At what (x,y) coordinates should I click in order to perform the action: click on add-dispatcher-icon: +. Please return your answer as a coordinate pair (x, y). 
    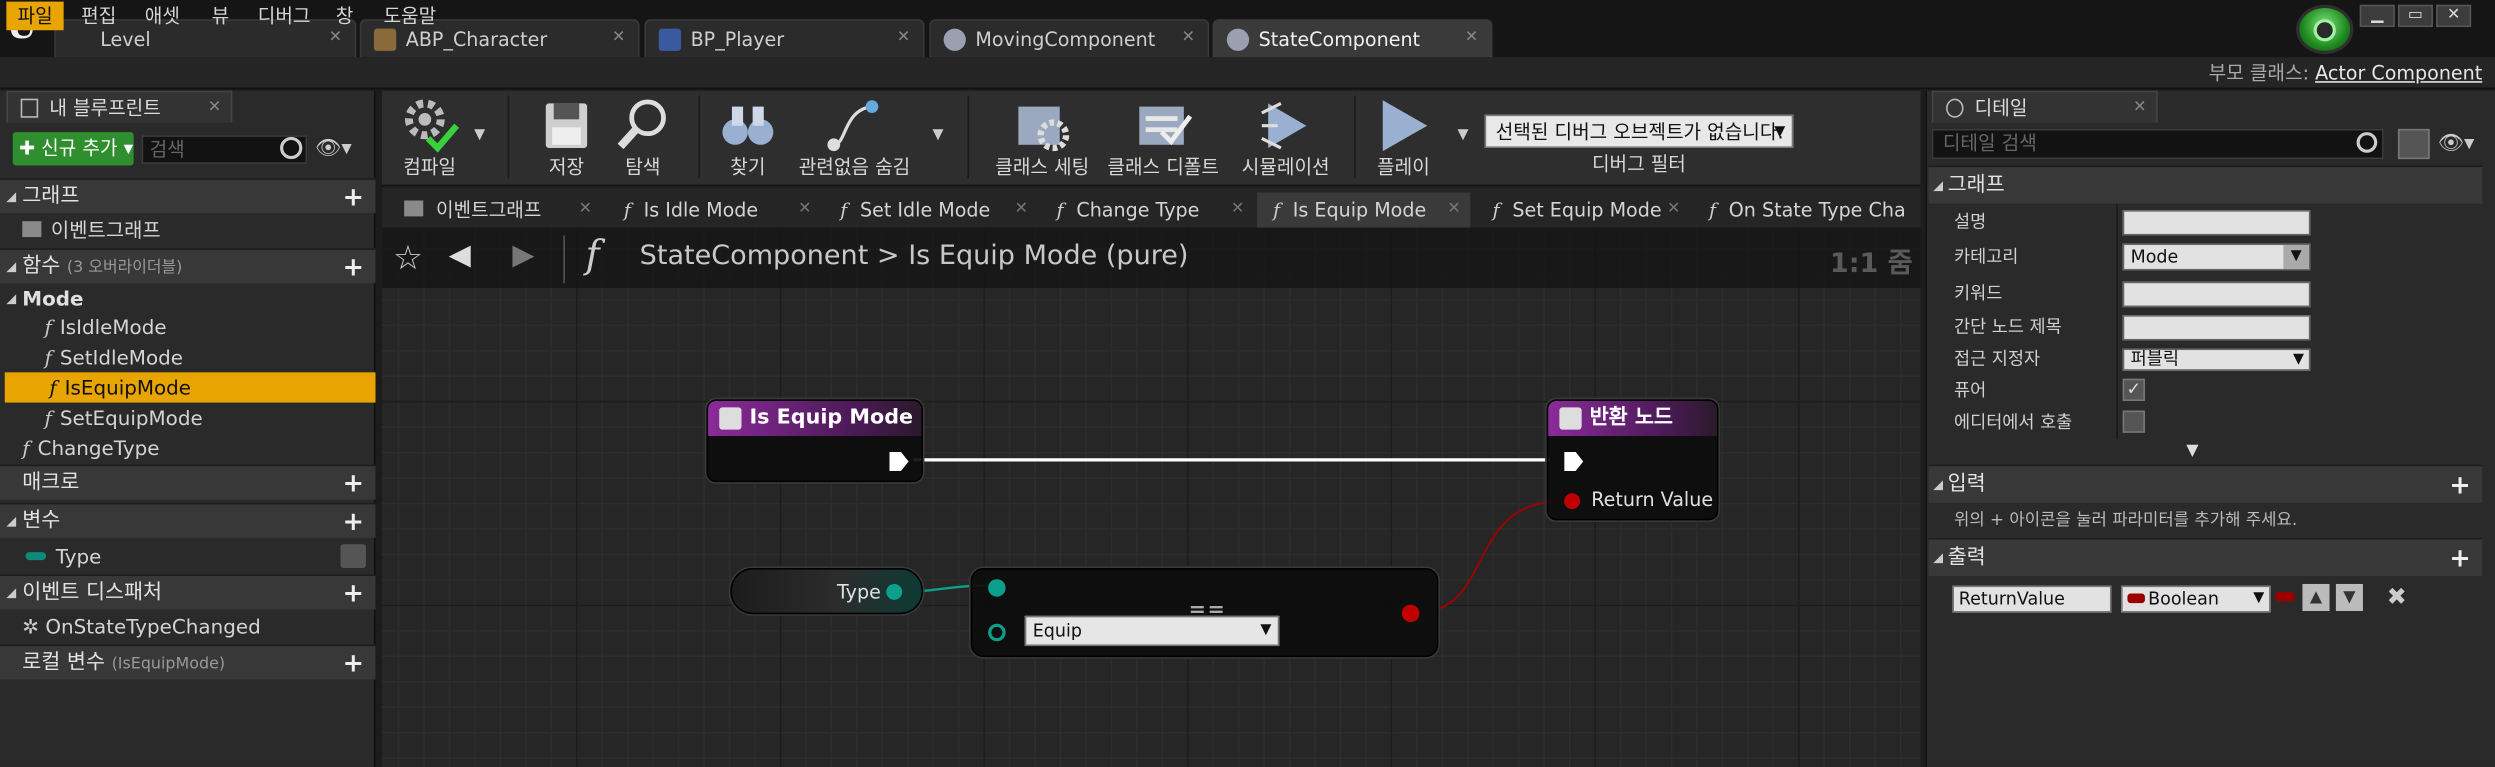
    Looking at the image, I should click on (353, 593).